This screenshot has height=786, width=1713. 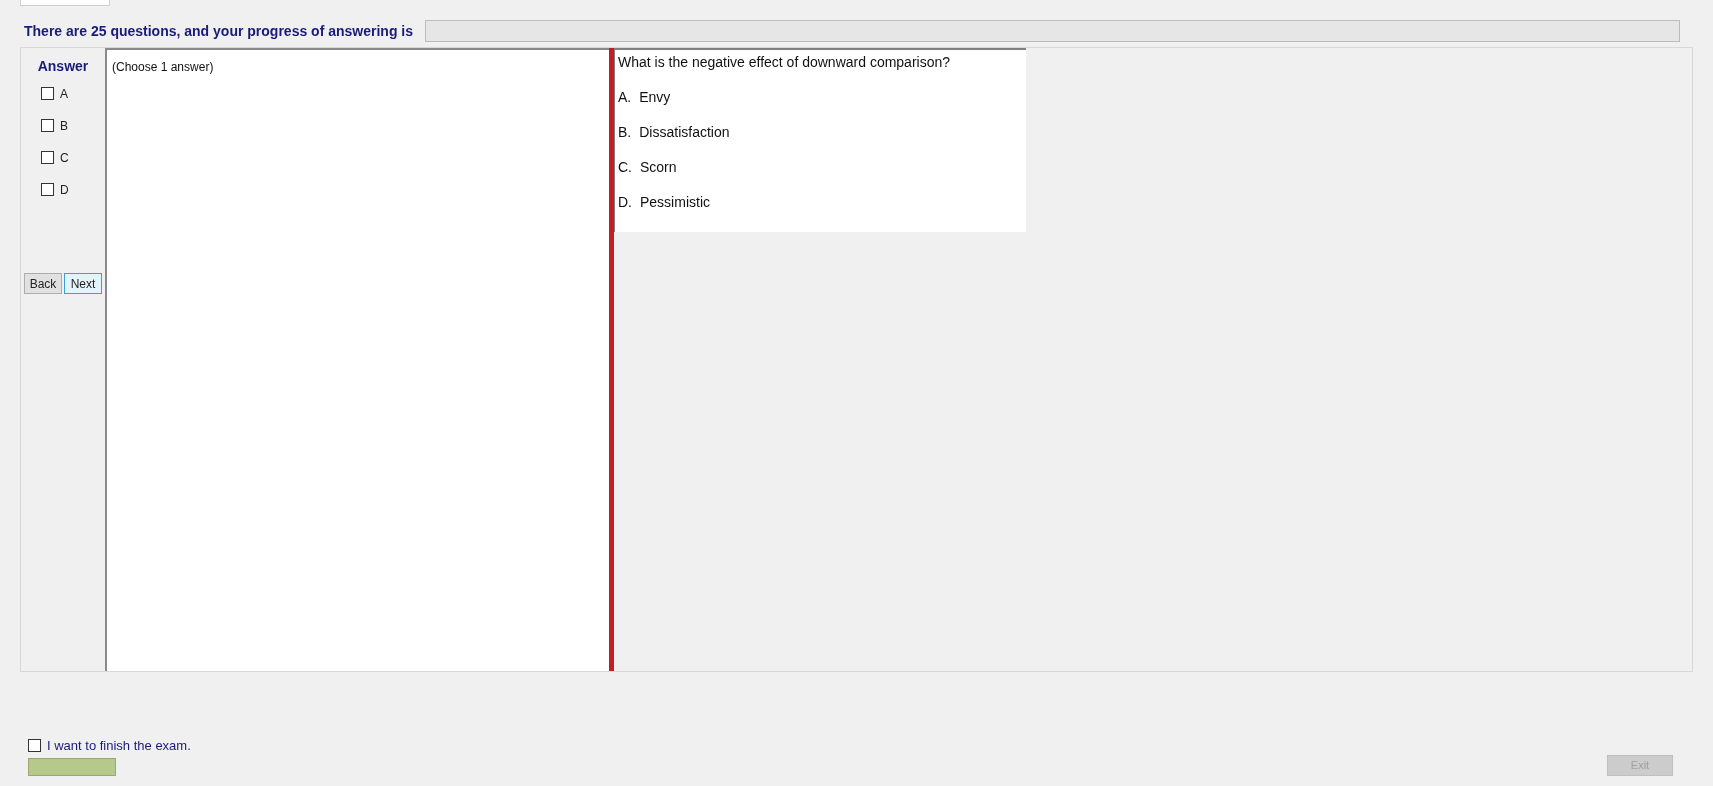 I want to click on finish-checkbox, so click(x=34, y=745).